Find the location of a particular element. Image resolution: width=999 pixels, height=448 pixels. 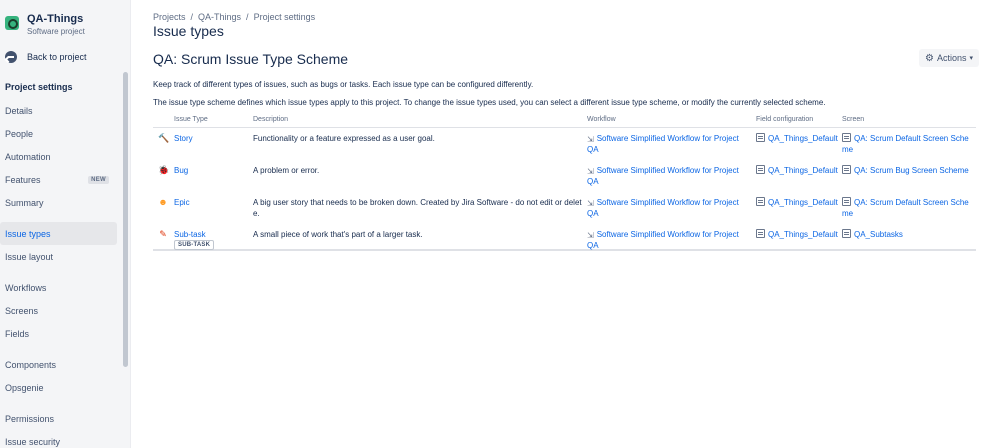

sidebar-item-permissions: Permissions is located at coordinates (58, 418).